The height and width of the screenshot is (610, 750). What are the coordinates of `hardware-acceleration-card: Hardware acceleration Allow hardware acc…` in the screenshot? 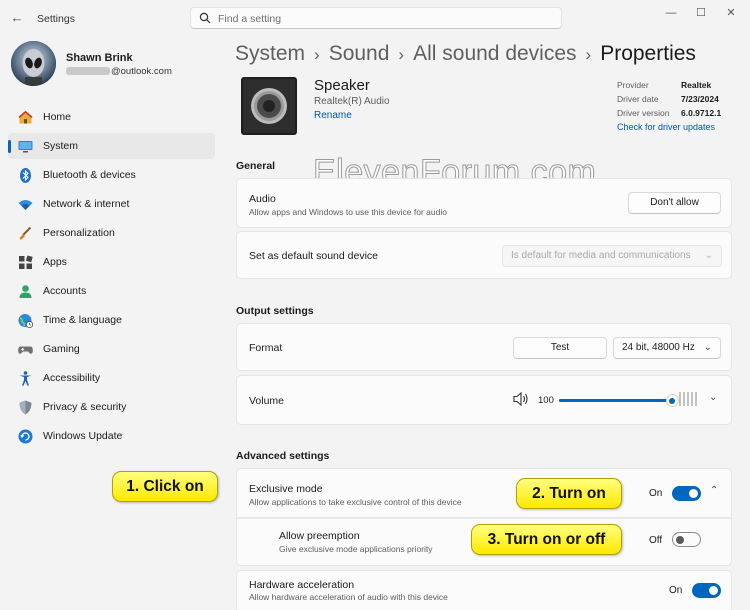 It's located at (484, 590).